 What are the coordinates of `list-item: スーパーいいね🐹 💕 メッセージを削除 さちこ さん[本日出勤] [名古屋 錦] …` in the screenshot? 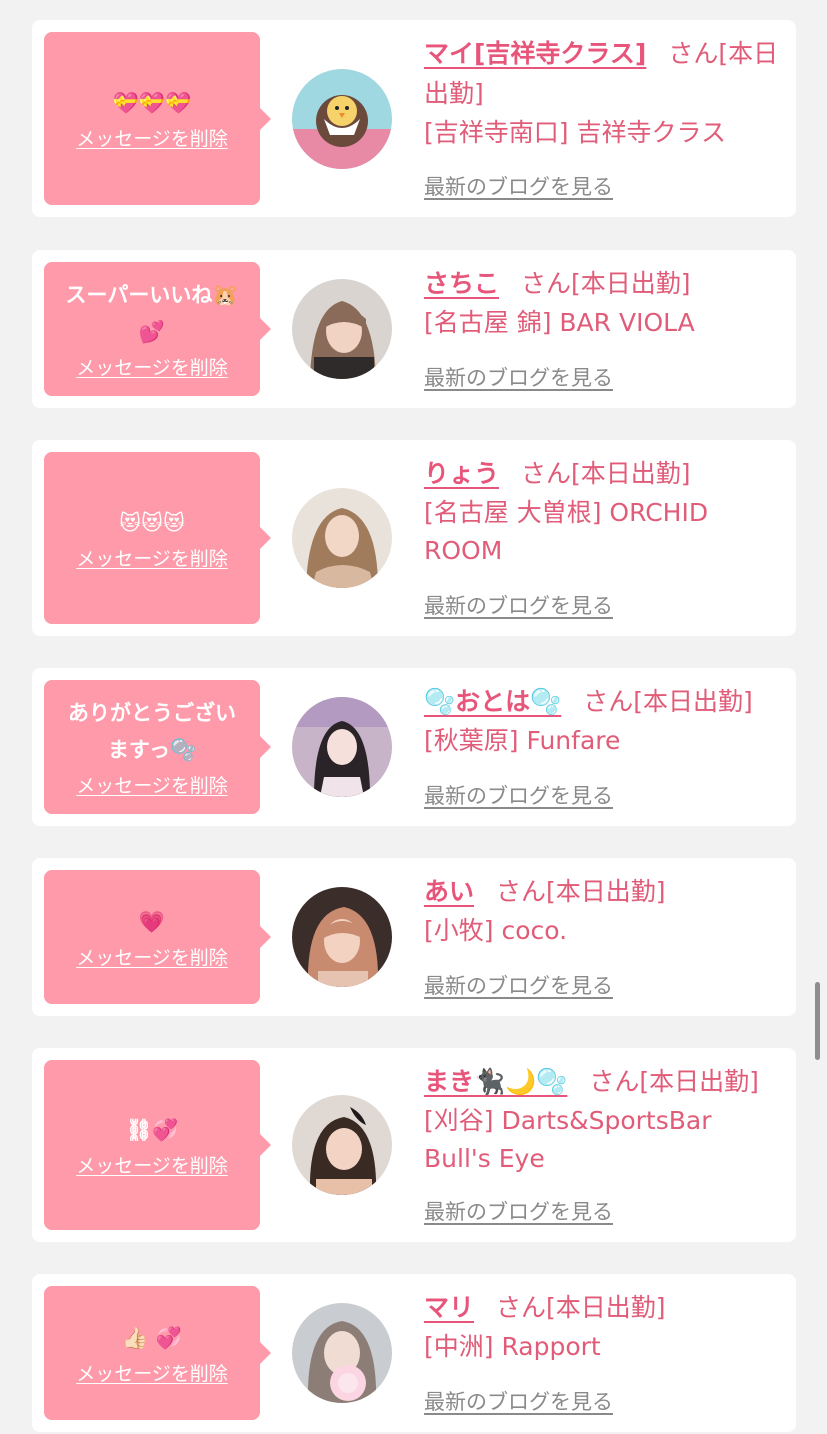 It's located at (414, 329).